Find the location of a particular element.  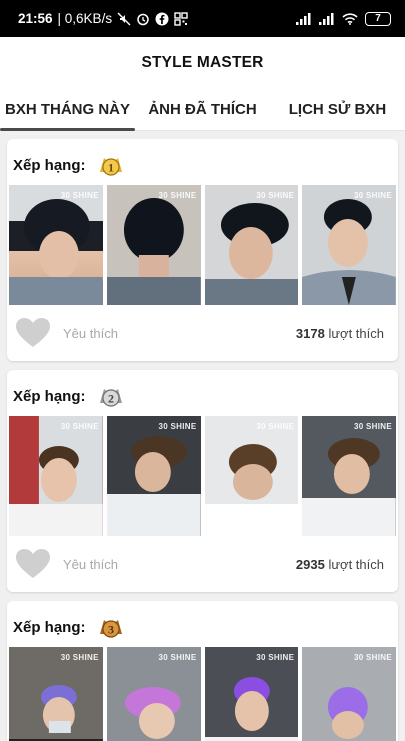

medal-number: 2 is located at coordinates (111, 399).